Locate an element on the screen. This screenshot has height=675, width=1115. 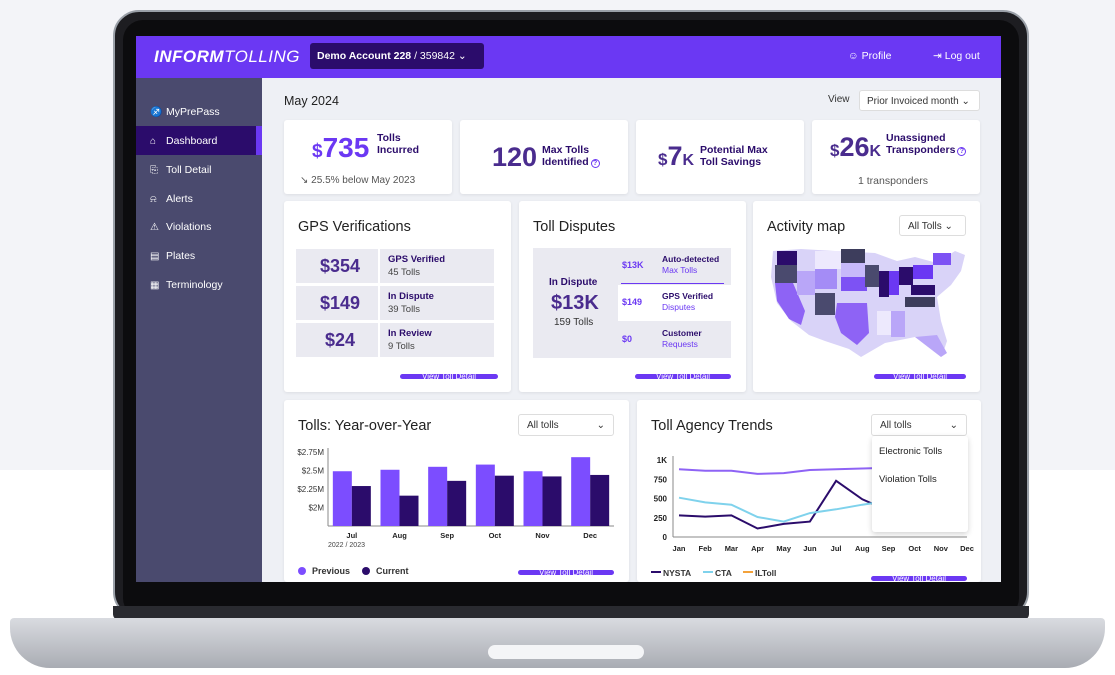
sidebar-item-dashboard: ⌂ Dashboard is located at coordinates (199, 140).